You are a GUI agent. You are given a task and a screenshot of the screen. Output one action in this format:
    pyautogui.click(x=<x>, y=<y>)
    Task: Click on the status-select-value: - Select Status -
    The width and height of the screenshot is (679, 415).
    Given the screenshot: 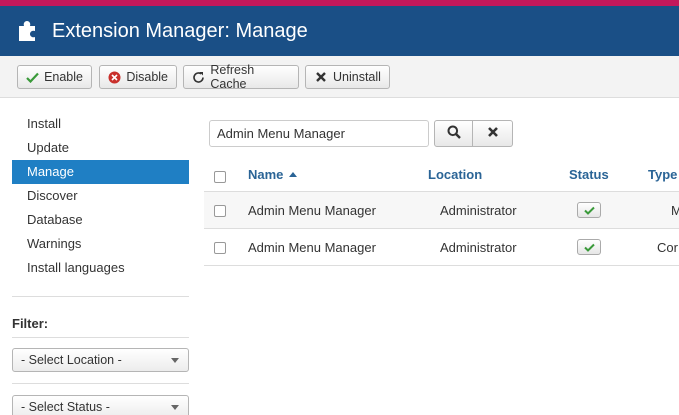 What is the action you would take?
    pyautogui.click(x=65, y=407)
    